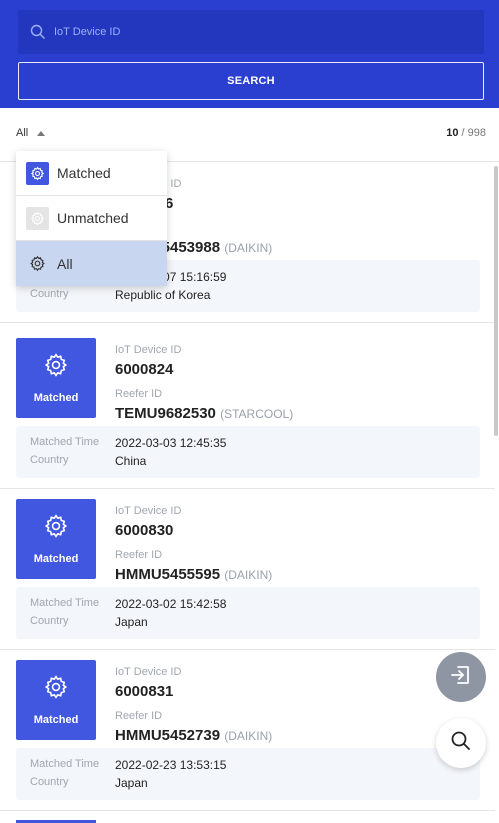 The image size is (499, 823). I want to click on search-fab-button, so click(461, 743).